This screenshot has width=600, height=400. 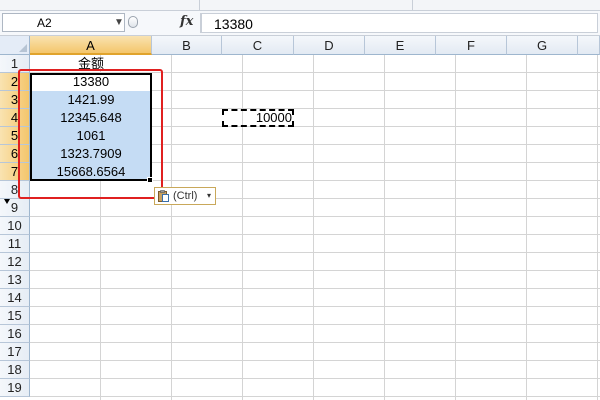 I want to click on formula-input: 13380, so click(x=399, y=23).